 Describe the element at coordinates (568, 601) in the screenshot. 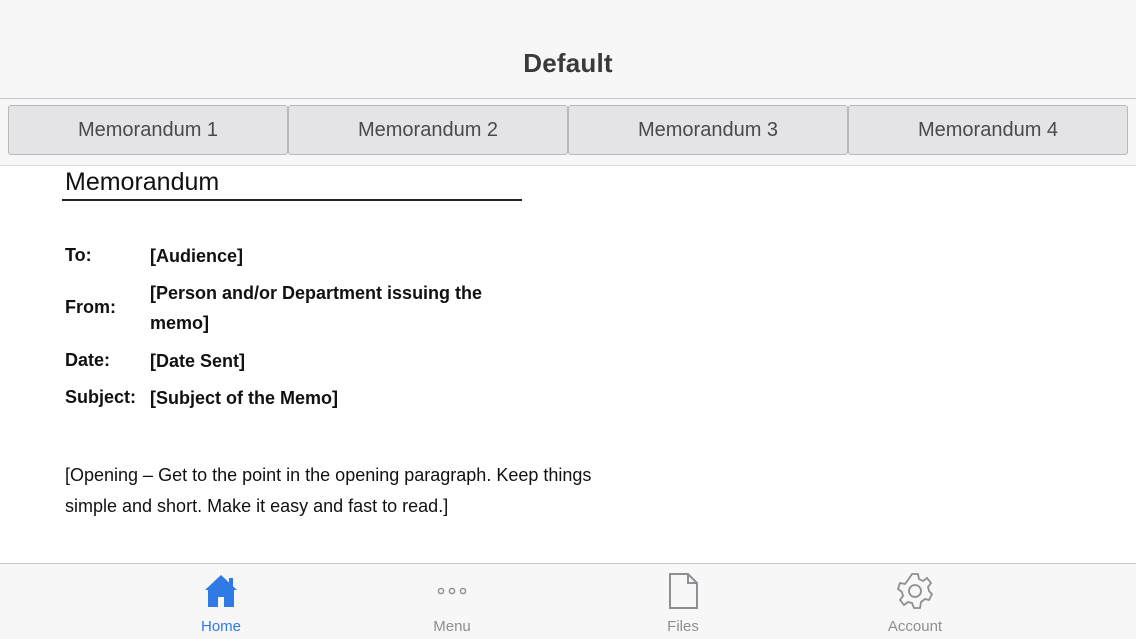

I see `tab-bar: Home Menu Files Account` at that location.